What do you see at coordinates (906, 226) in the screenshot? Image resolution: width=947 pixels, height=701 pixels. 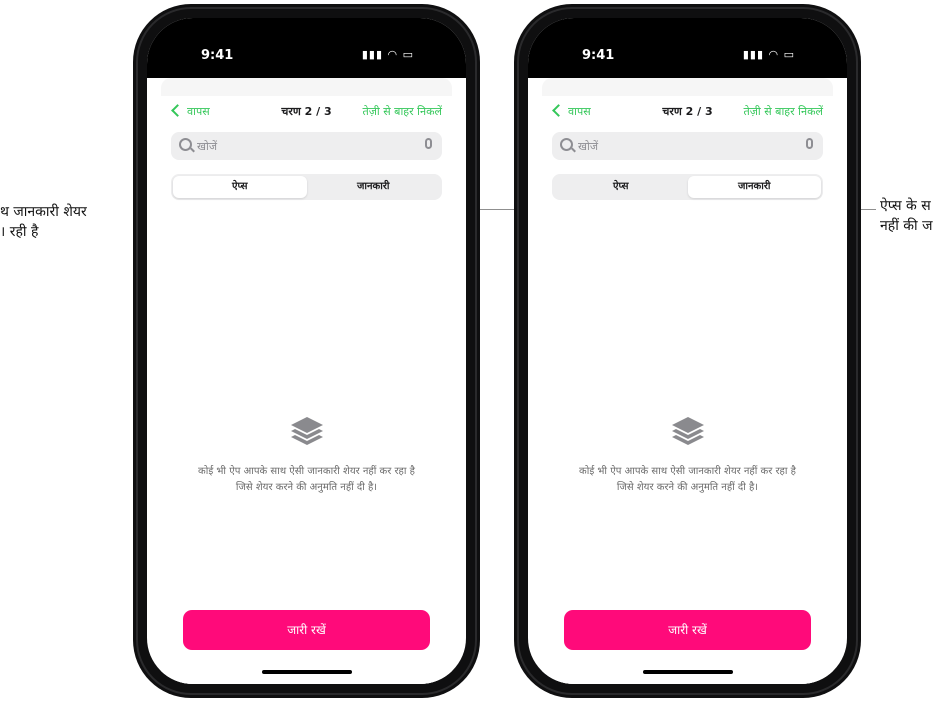 I see `callout-right-line2: नहीं की ज` at bounding box center [906, 226].